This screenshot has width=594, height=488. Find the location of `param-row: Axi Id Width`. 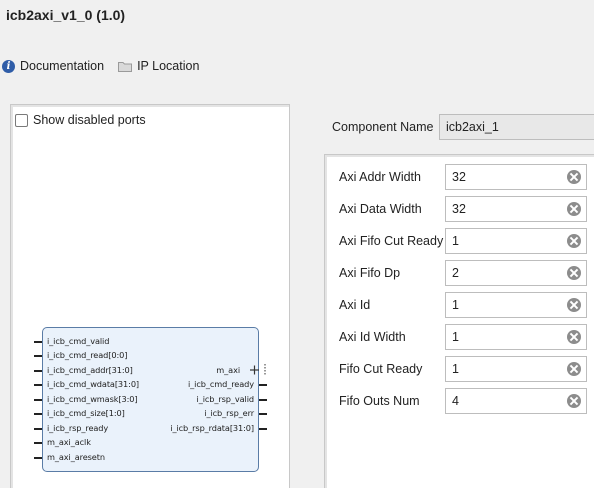

param-row: Axi Id Width is located at coordinates (463, 337).